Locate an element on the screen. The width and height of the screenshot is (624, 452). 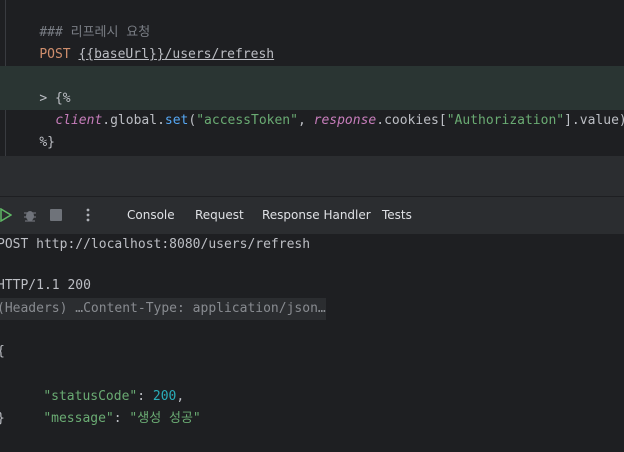
request-line: POST {{baseUrl}}/users/refresh is located at coordinates (141, 42).